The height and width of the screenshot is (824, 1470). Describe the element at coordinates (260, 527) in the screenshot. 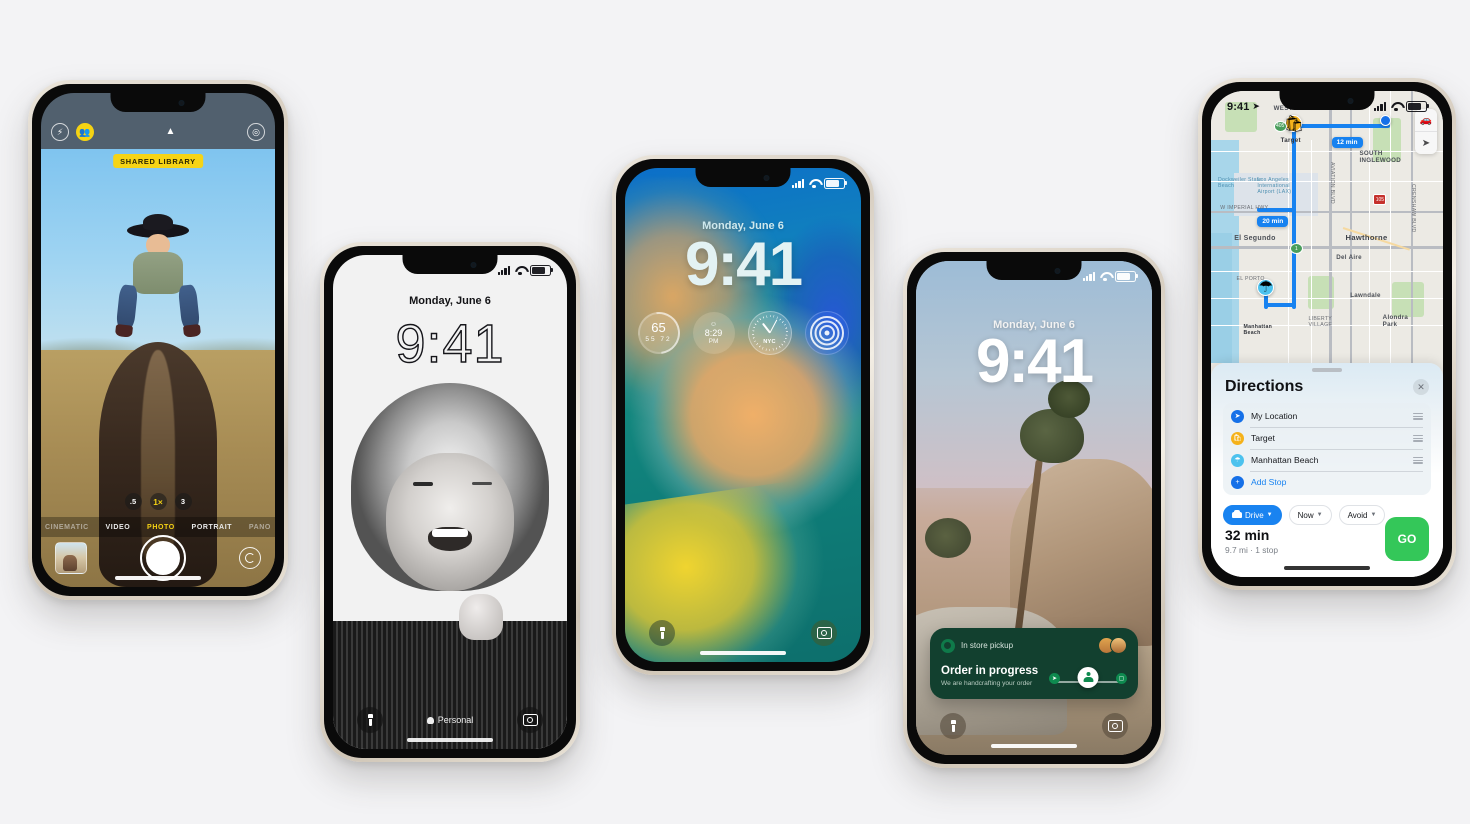

I see `mode-pano: PANO` at that location.